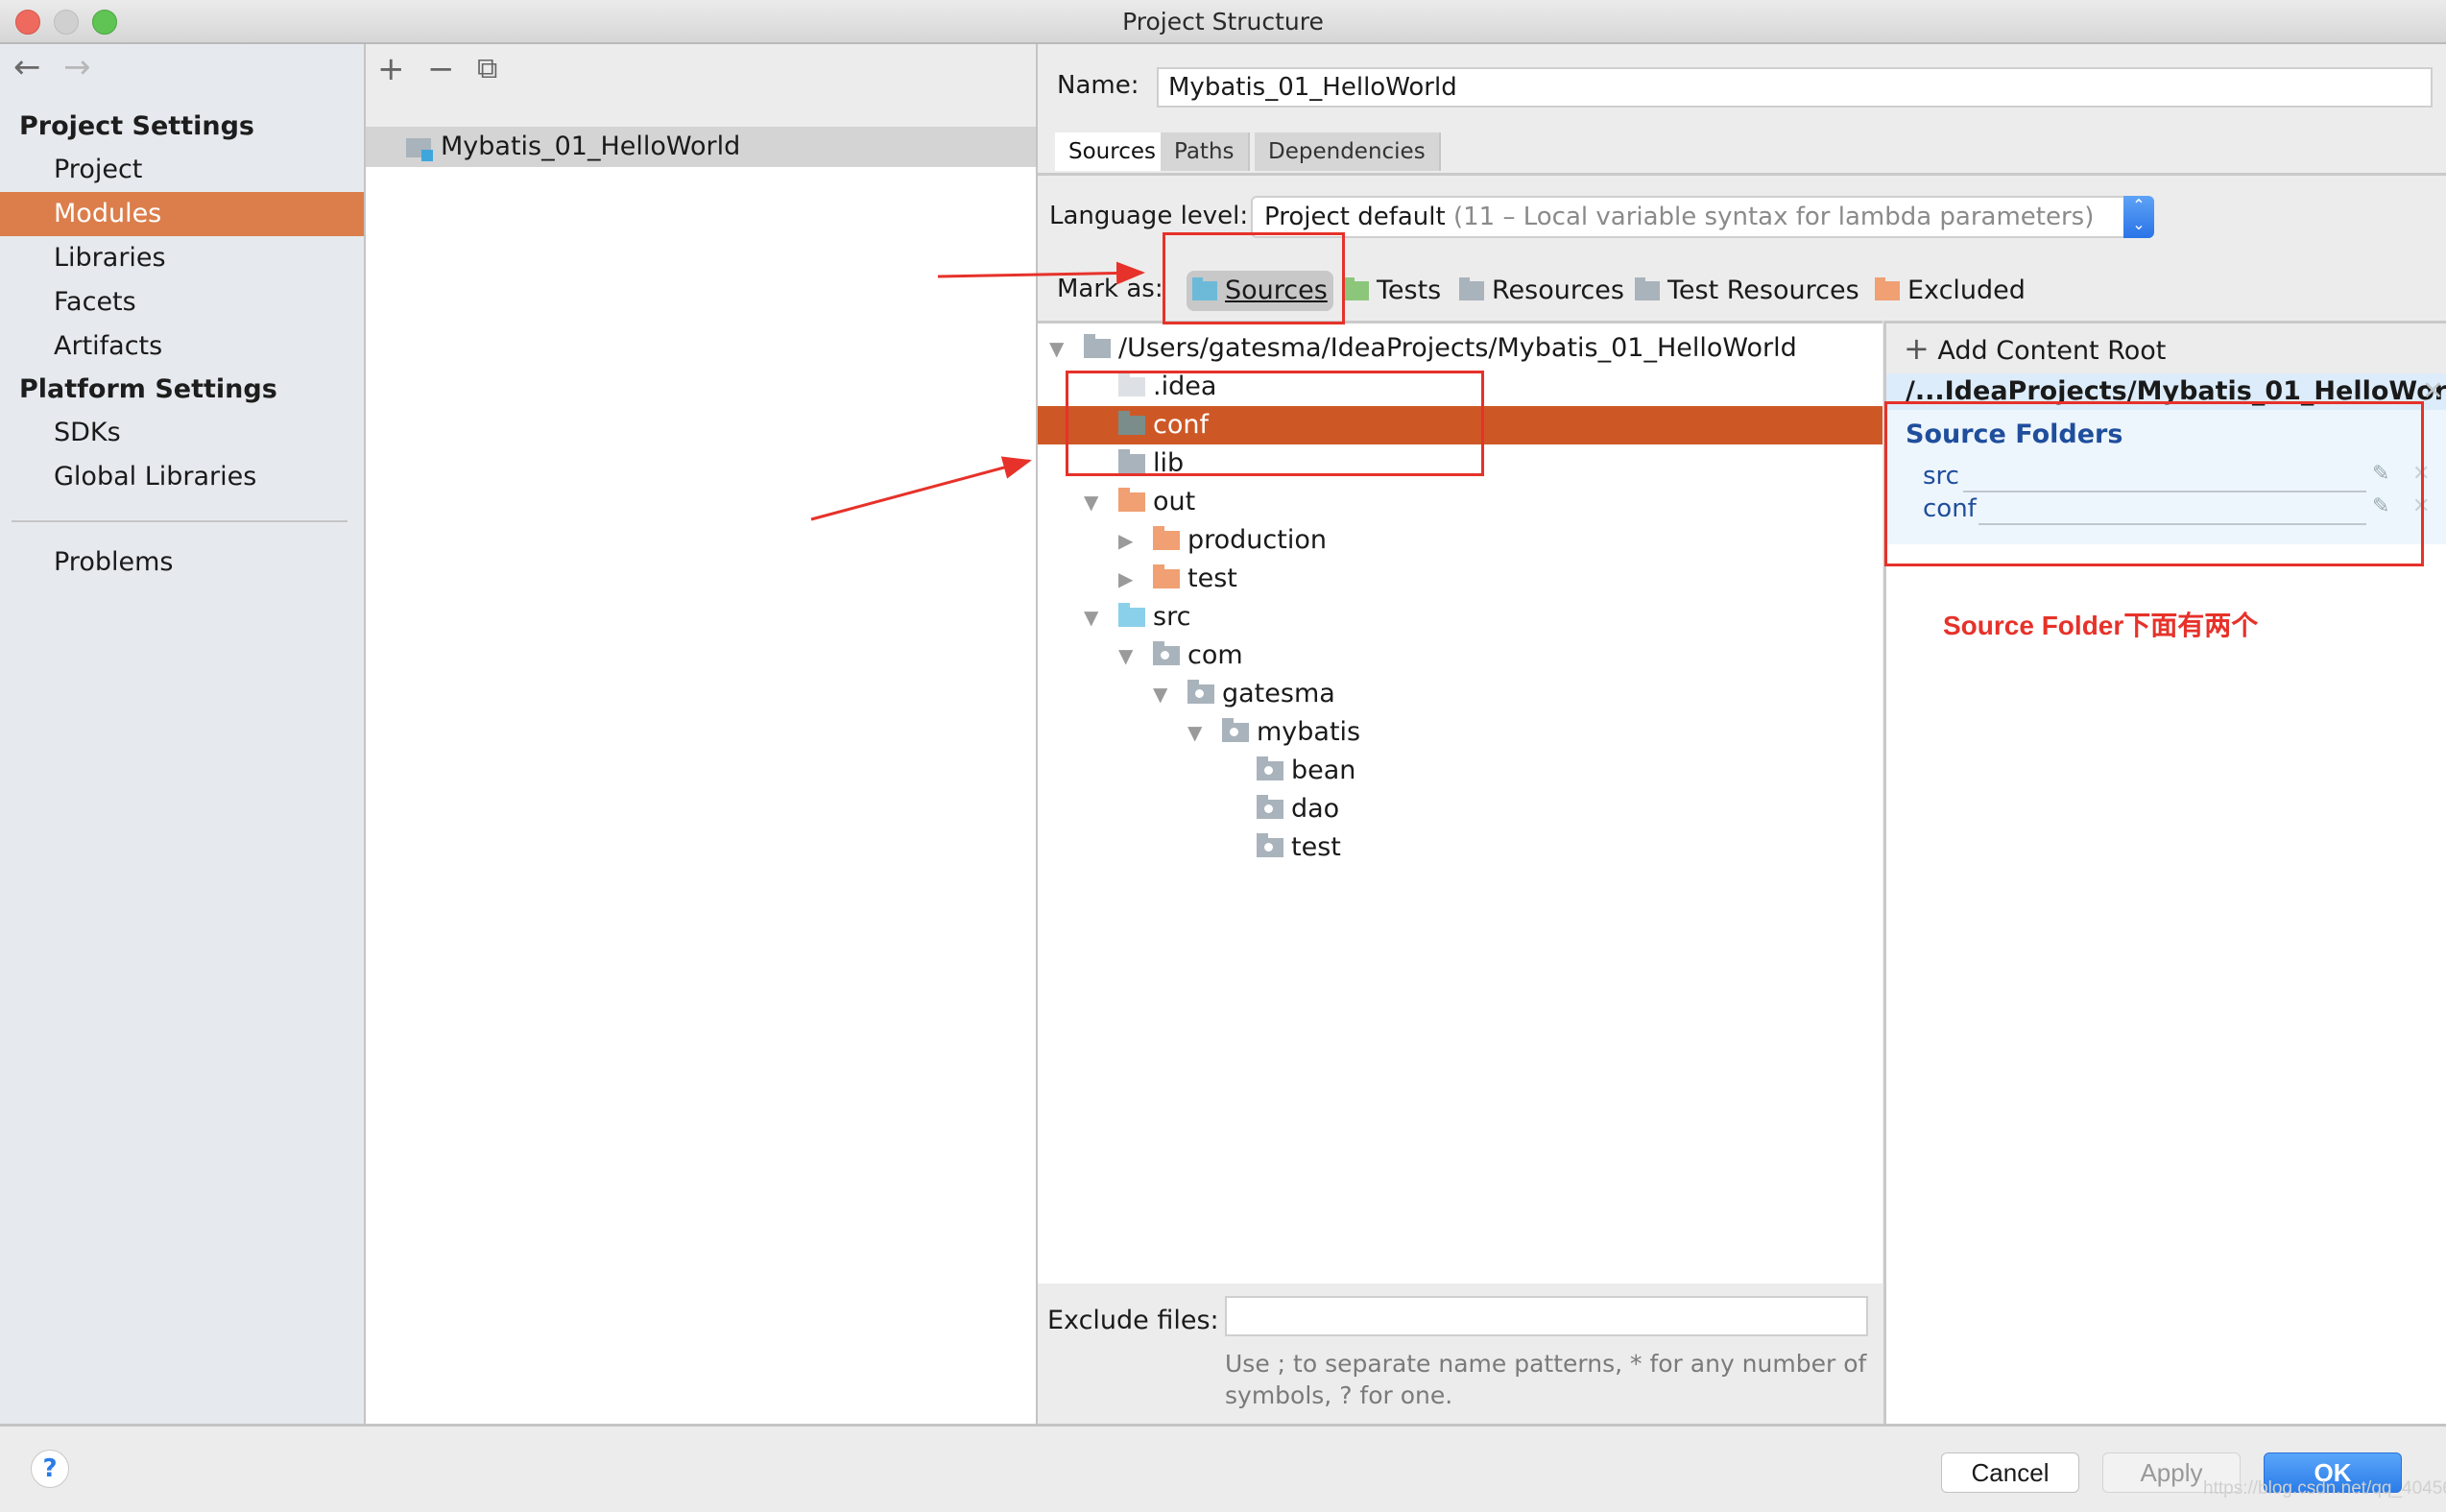  Describe the element at coordinates (921, 488) in the screenshot. I see `arrow-to-conf` at that location.